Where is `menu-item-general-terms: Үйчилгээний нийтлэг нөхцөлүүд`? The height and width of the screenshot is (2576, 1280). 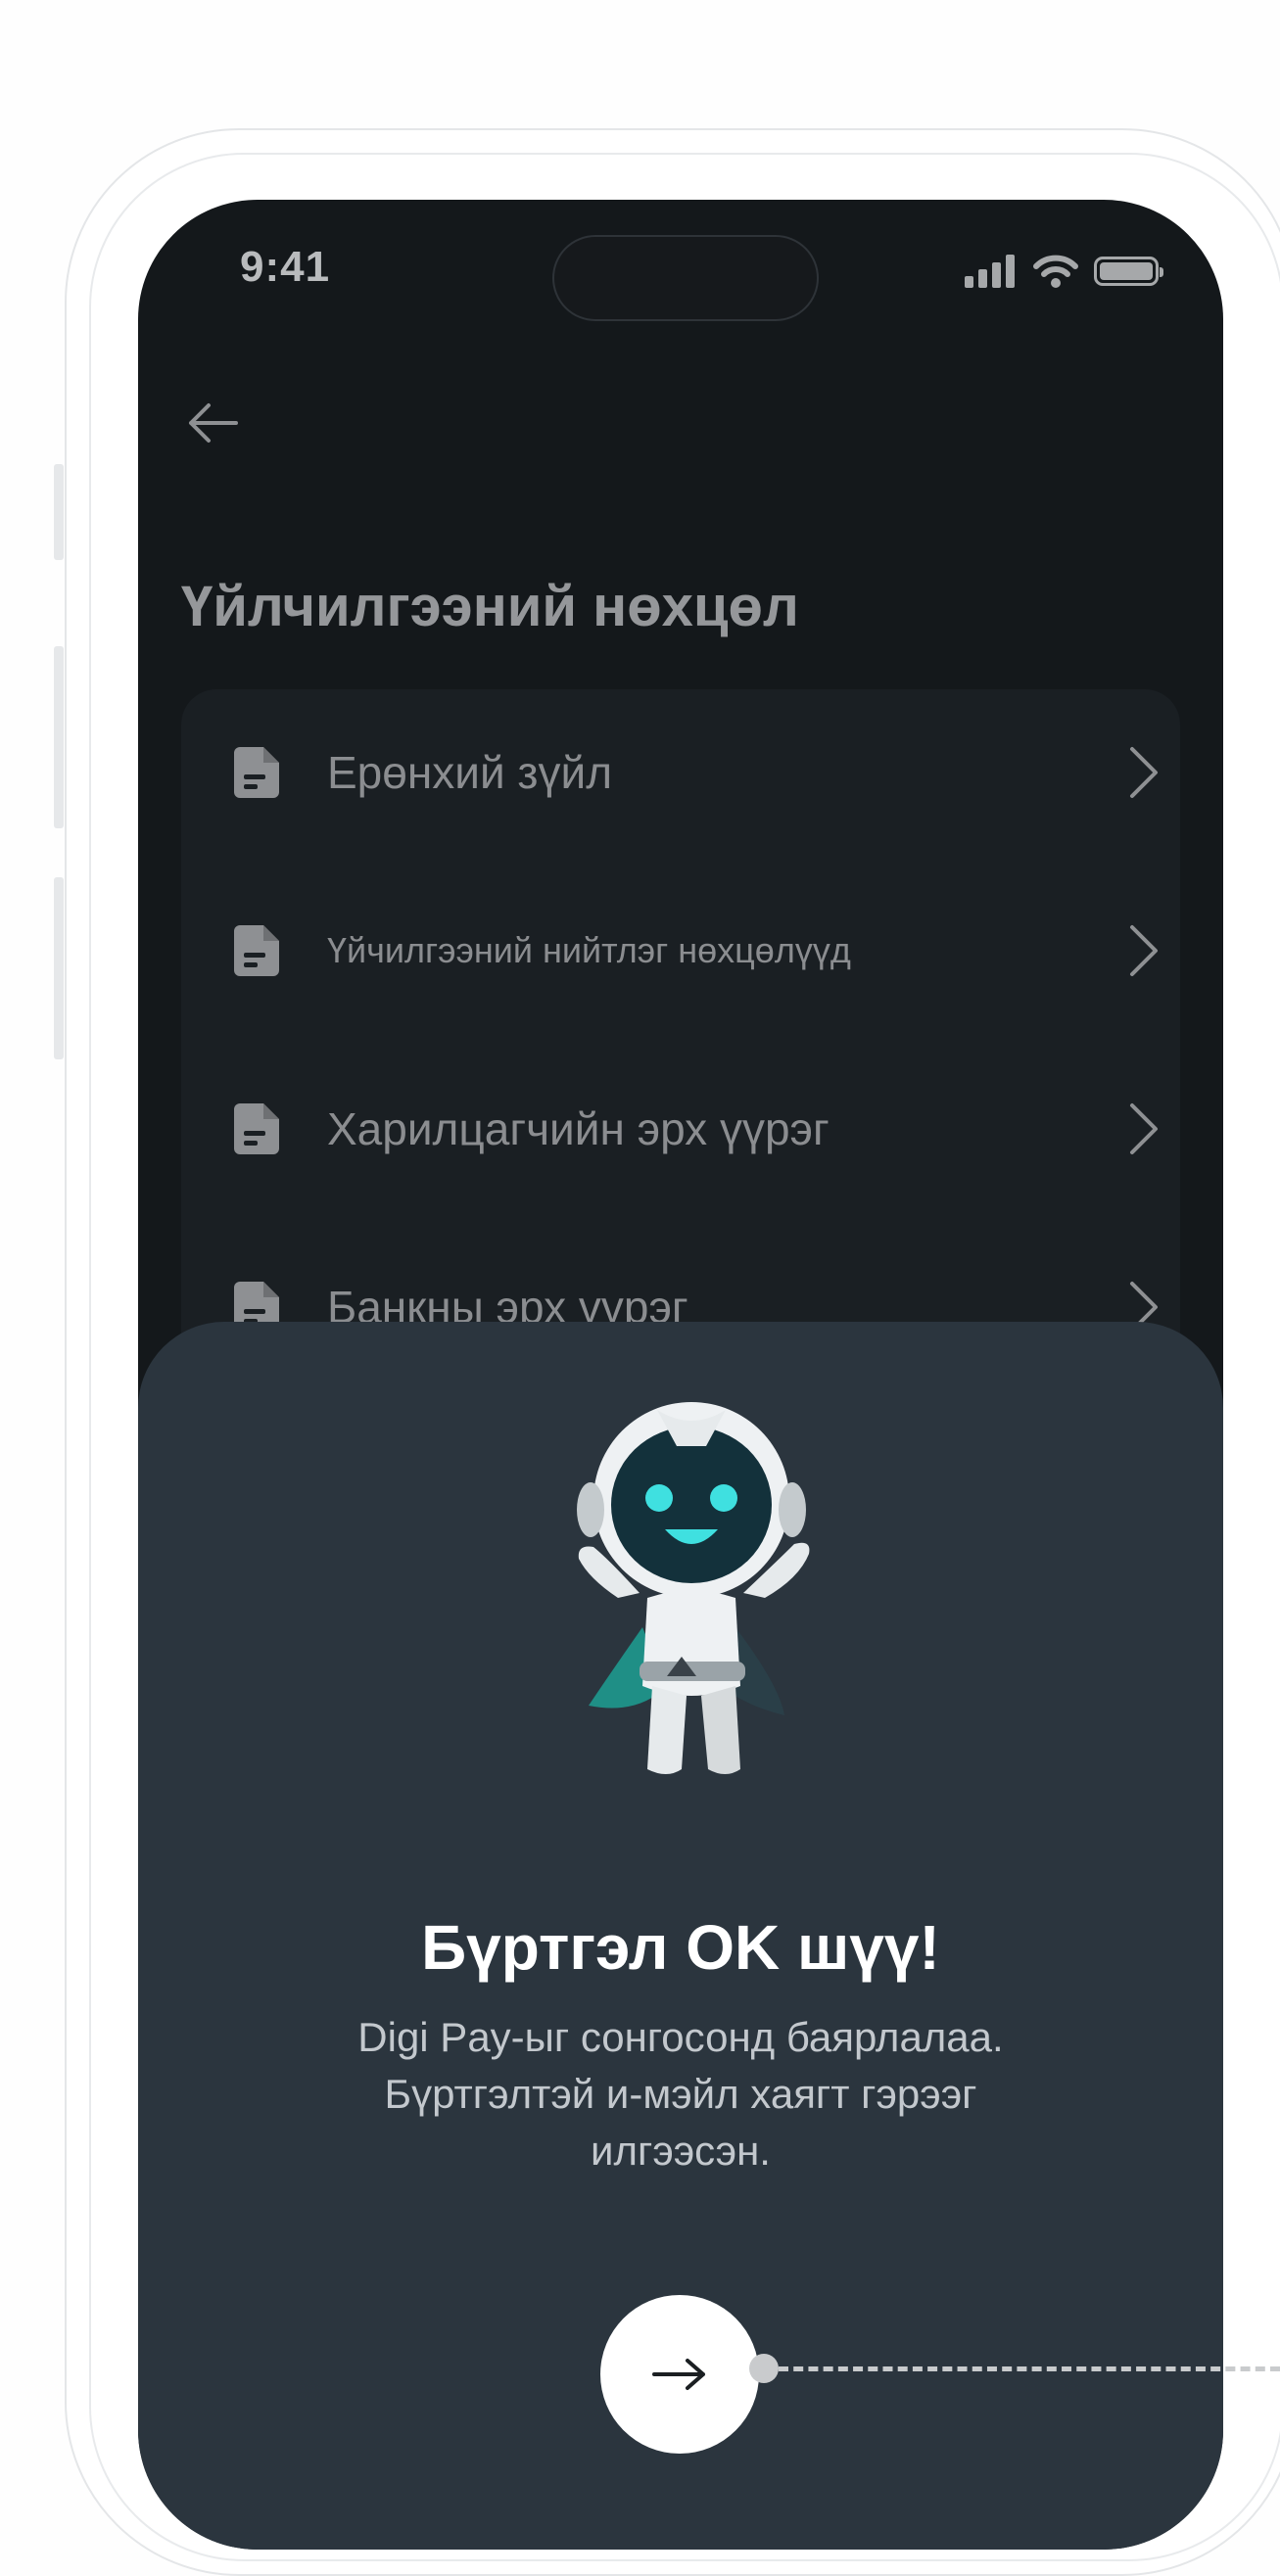
menu-item-general-terms: Үйчилгээний нийтлэг нөхцөлүүд is located at coordinates (680, 950).